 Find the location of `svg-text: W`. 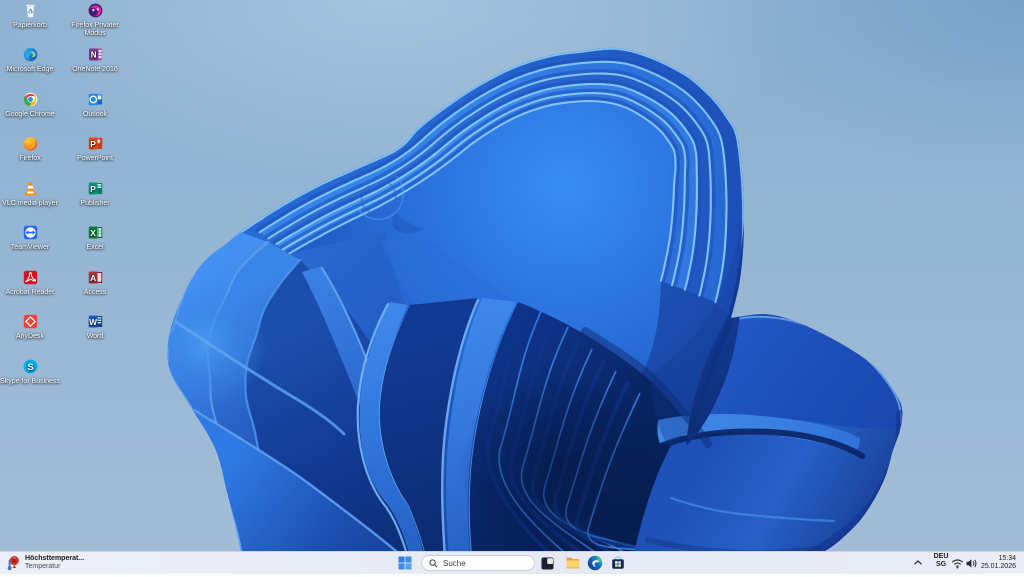

svg-text: W is located at coordinates (93, 322).